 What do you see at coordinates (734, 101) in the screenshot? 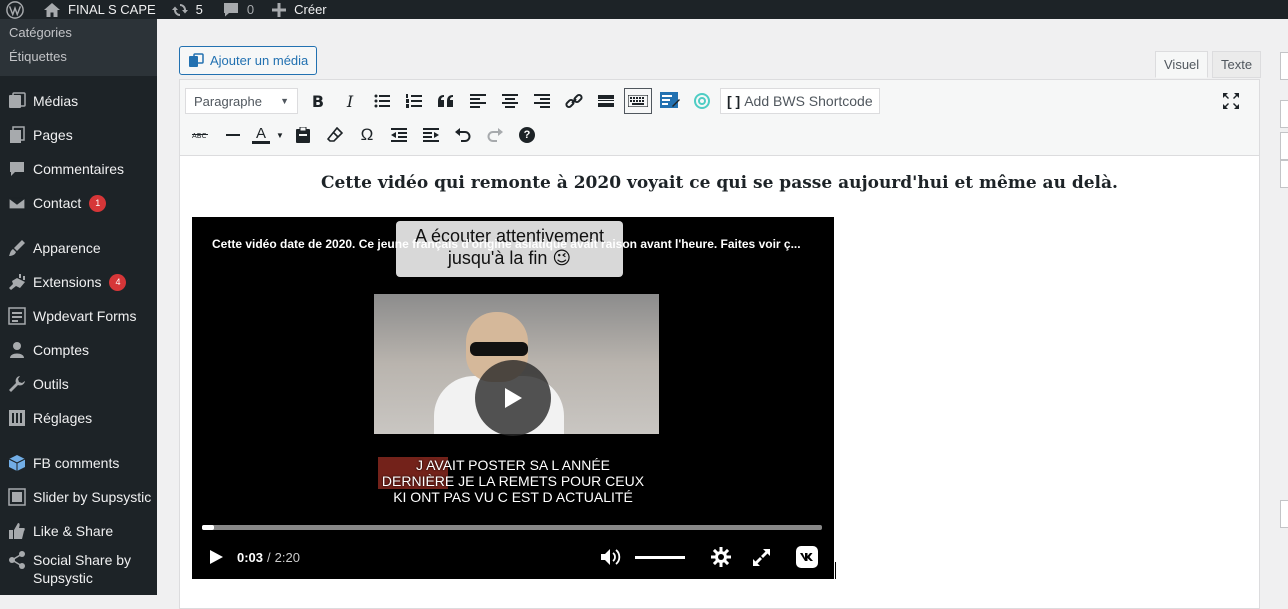
I see `shortcode-bracket-icon: [ ]` at bounding box center [734, 101].